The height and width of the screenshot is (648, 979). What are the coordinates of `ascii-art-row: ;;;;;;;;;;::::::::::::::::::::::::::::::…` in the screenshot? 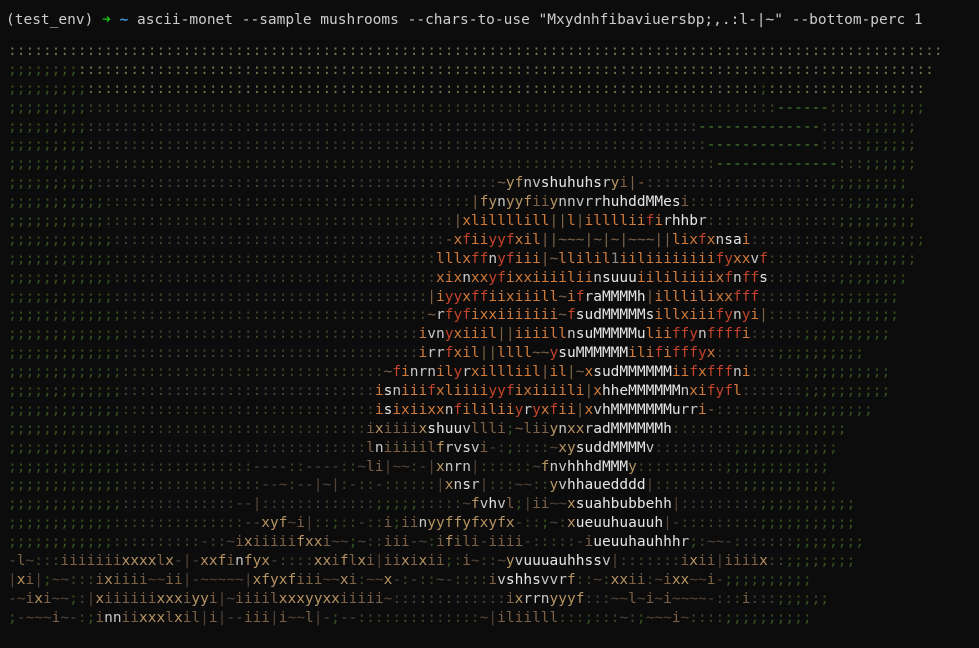 It's located at (458, 183).